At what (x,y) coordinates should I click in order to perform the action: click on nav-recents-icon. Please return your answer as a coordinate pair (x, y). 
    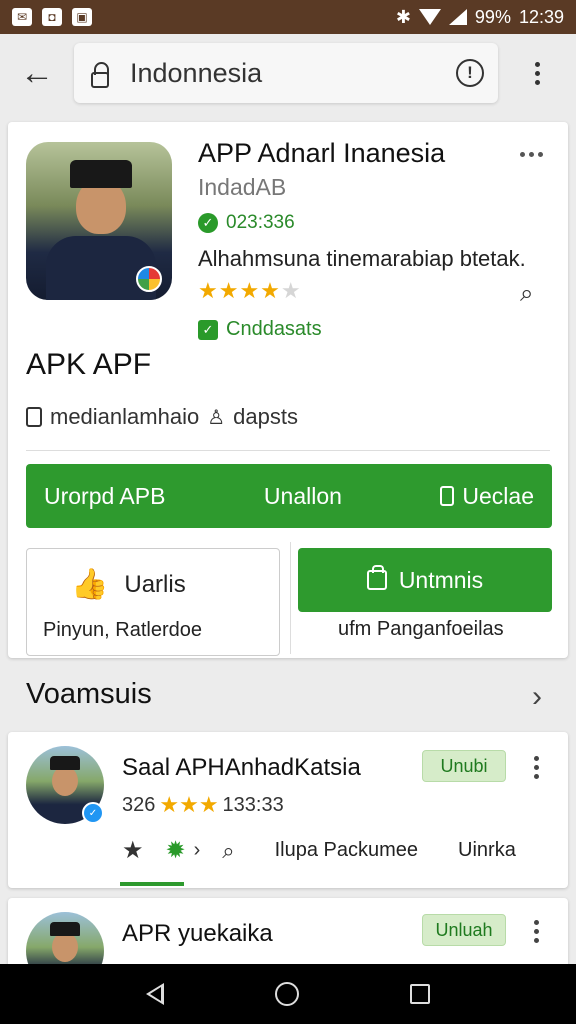
    Looking at the image, I should click on (420, 994).